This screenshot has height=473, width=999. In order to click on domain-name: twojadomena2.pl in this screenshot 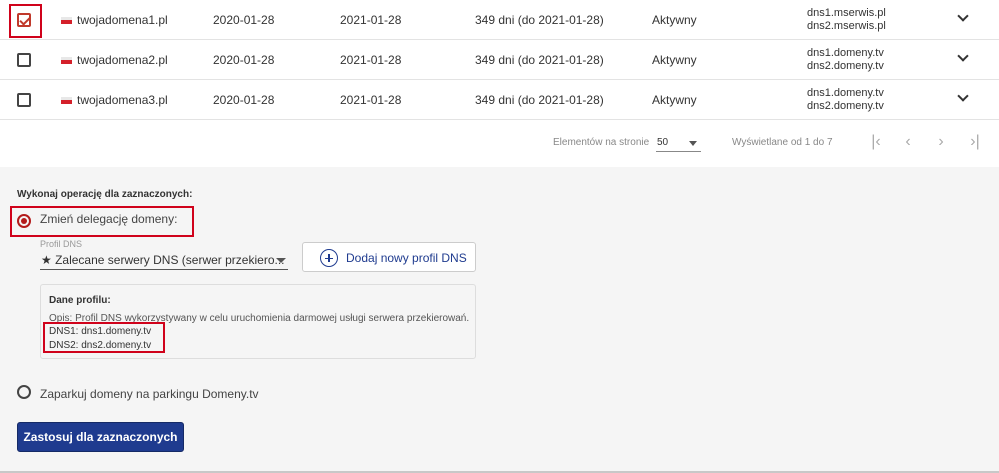, I will do `click(122, 60)`.